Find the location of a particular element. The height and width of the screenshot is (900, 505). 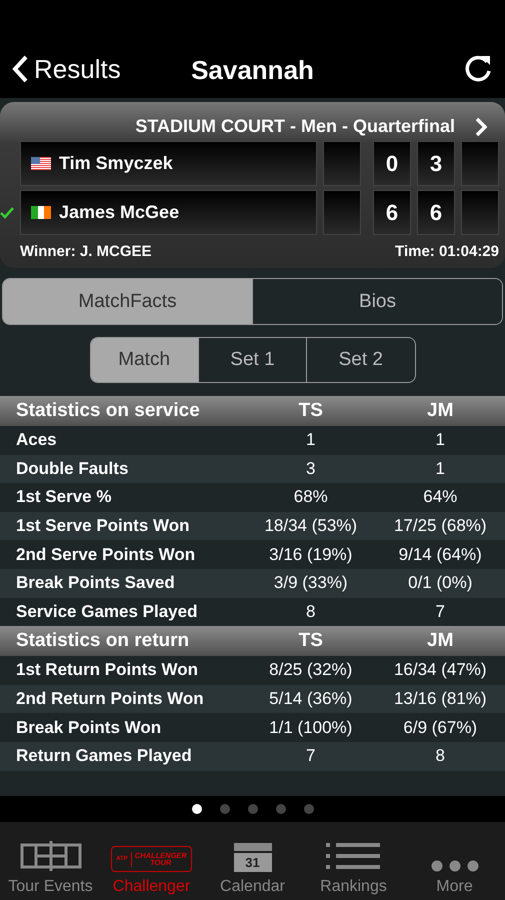

stat-value: 3/9 (33%) is located at coordinates (310, 583).